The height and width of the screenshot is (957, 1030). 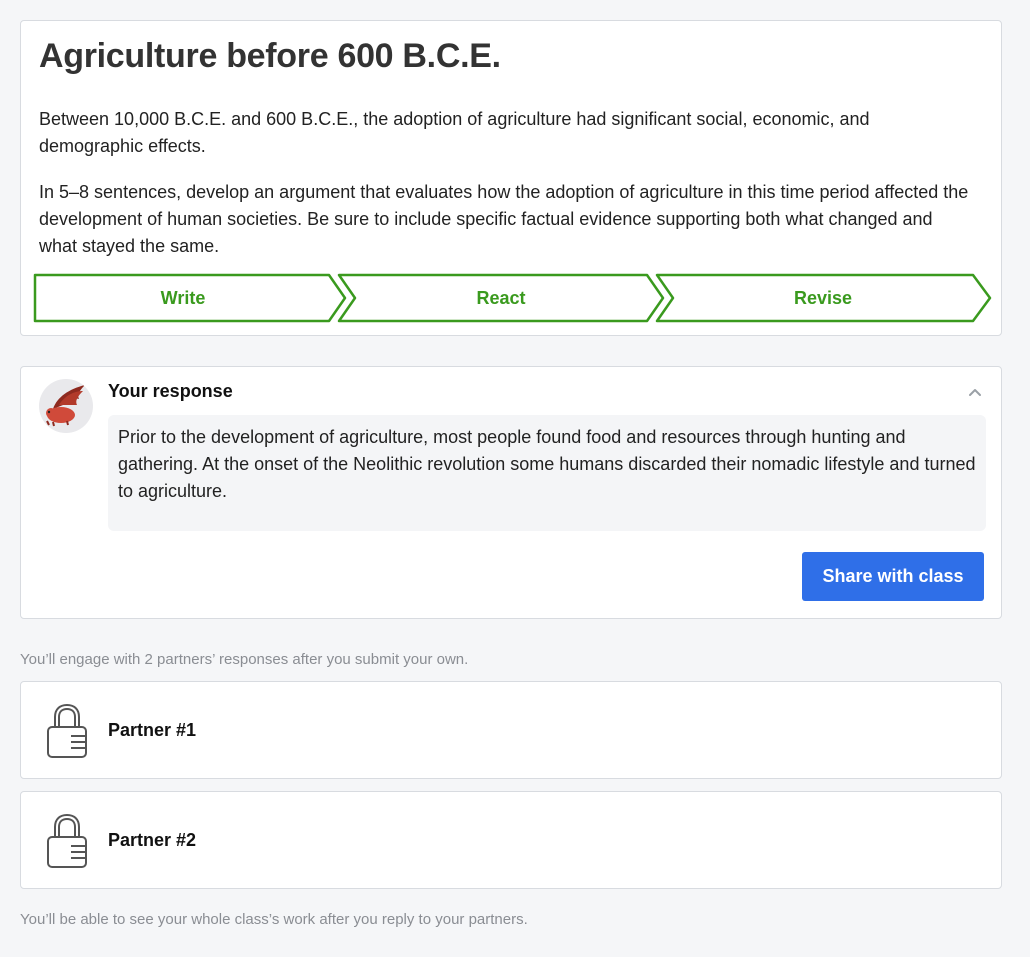 I want to click on avatar, so click(x=66, y=406).